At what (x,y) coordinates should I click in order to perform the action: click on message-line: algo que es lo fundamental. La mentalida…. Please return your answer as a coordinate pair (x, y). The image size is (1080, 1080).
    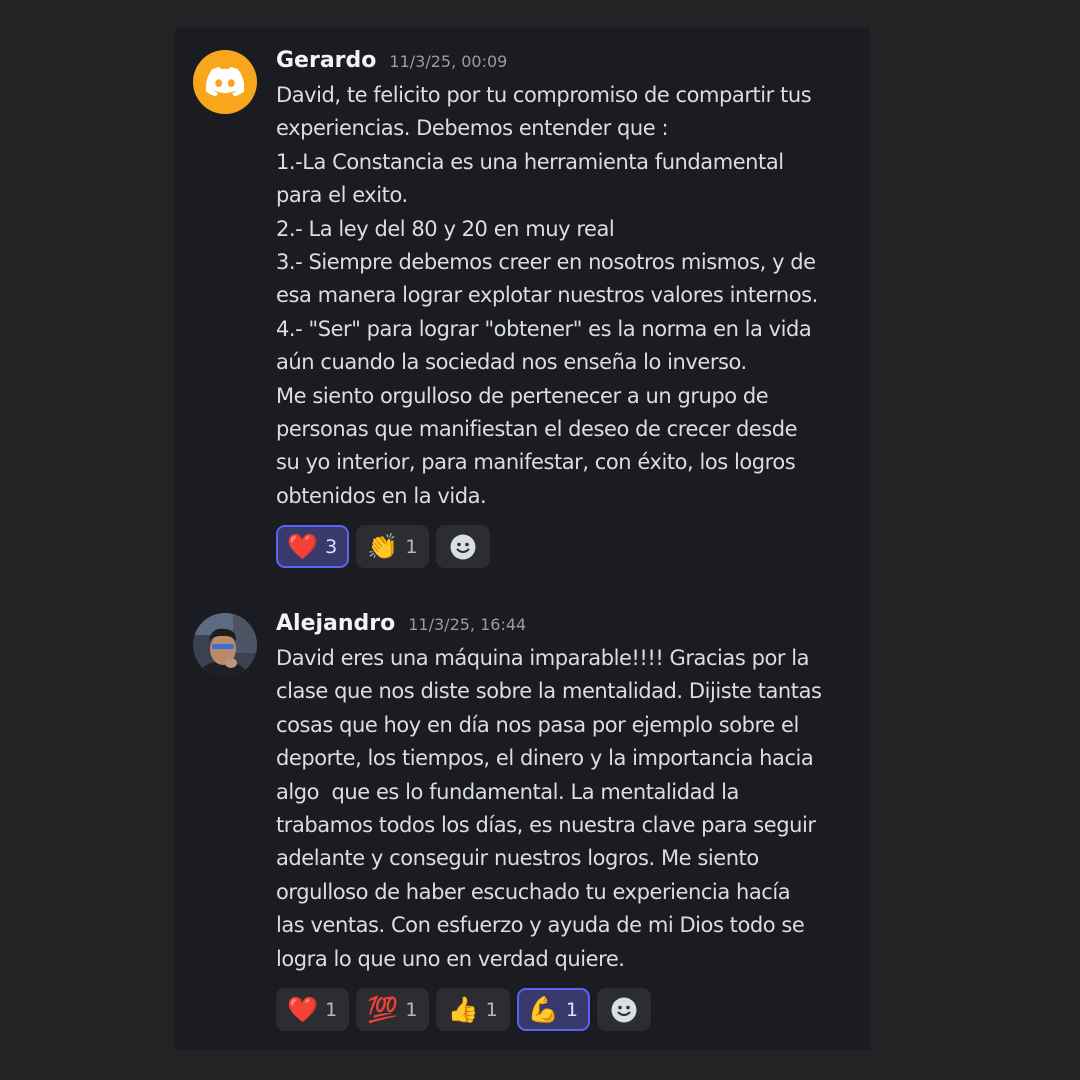
    Looking at the image, I should click on (507, 791).